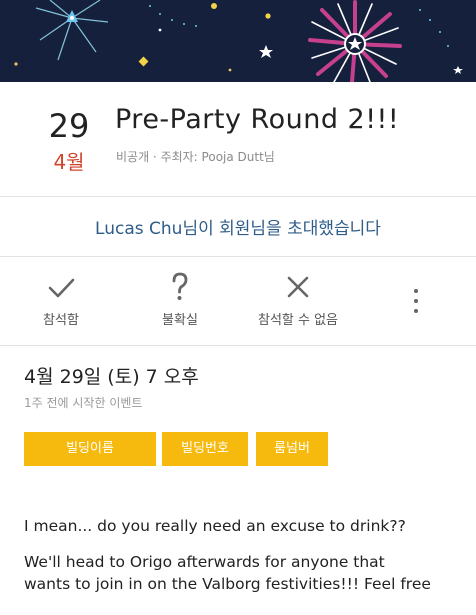 The width and height of the screenshot is (476, 615). What do you see at coordinates (180, 287) in the screenshot?
I see `question-icon` at bounding box center [180, 287].